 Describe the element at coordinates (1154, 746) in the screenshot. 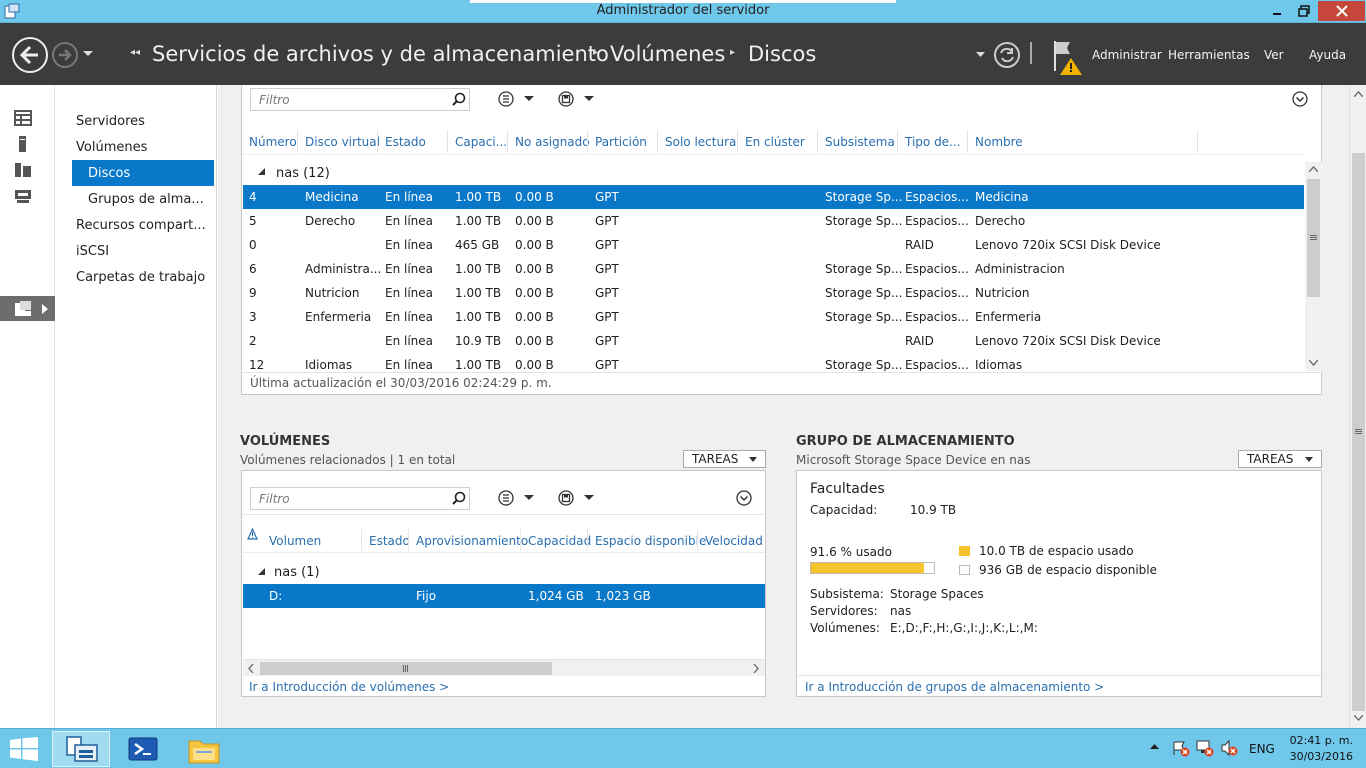

I see `tray-expand-icon` at that location.